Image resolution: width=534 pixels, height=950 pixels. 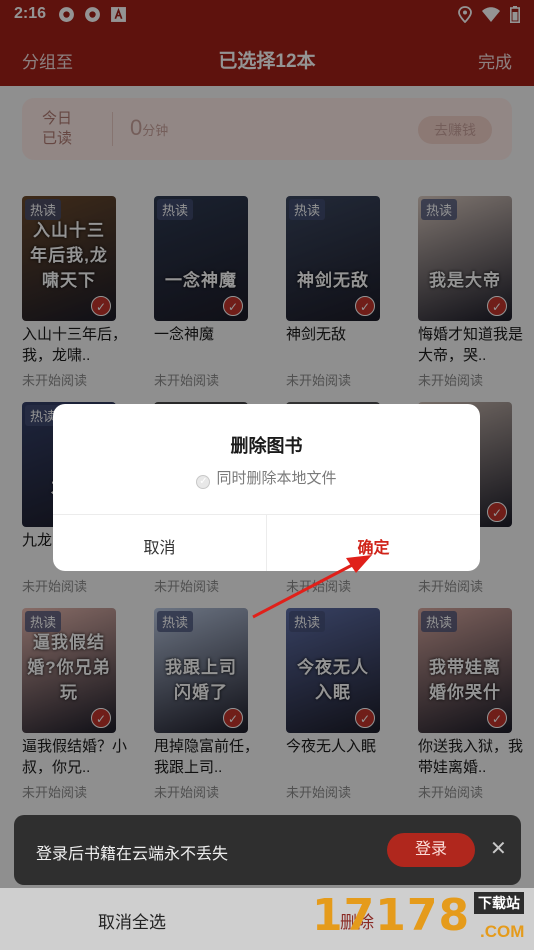 I want to click on delete-local-files-option: ✓ 同时删除本地文件, so click(x=266, y=478).